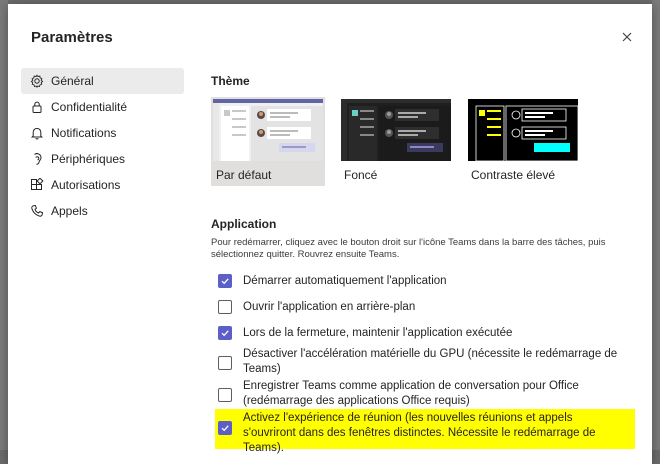 This screenshot has width=660, height=464. What do you see at coordinates (225, 363) in the screenshot?
I see `checkbox-disable-gpu` at bounding box center [225, 363].